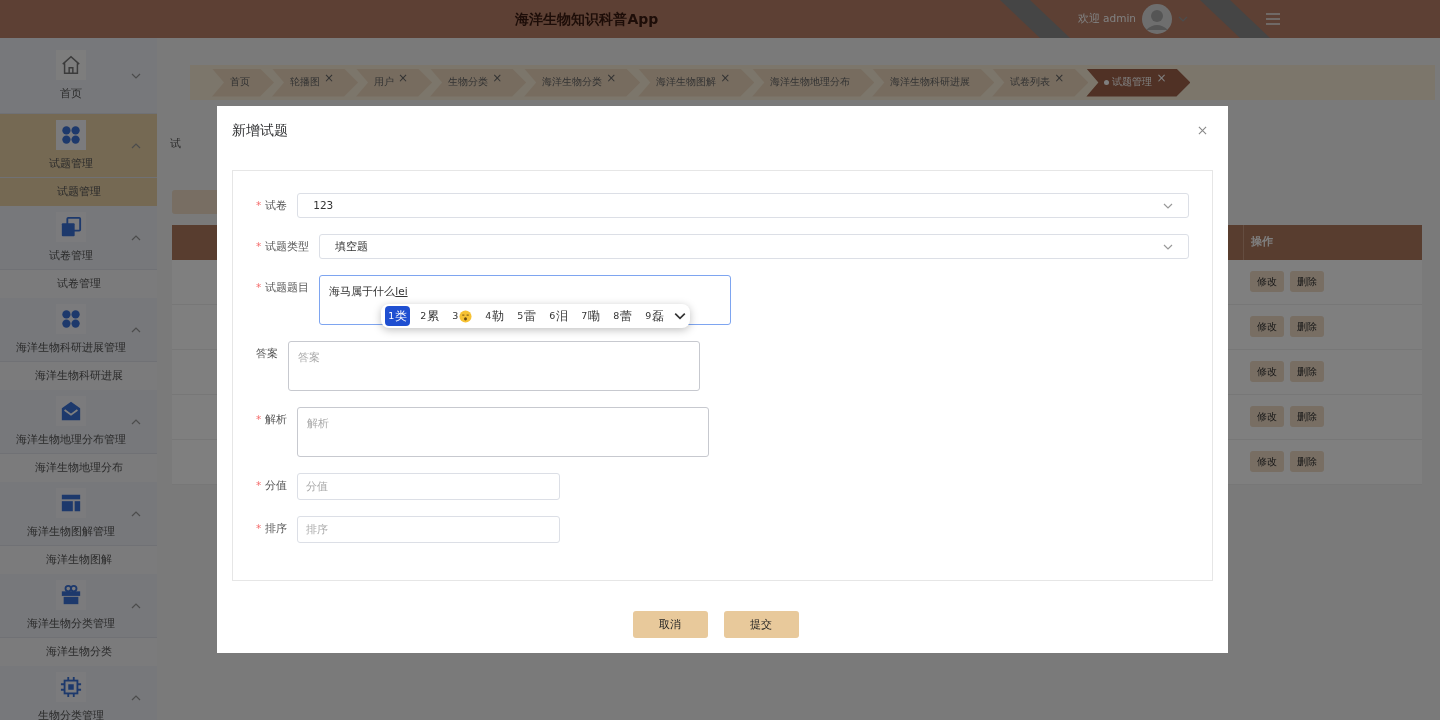  What do you see at coordinates (1106, 19) in the screenshot?
I see `welcome-text: 欢迎 admin` at bounding box center [1106, 19].